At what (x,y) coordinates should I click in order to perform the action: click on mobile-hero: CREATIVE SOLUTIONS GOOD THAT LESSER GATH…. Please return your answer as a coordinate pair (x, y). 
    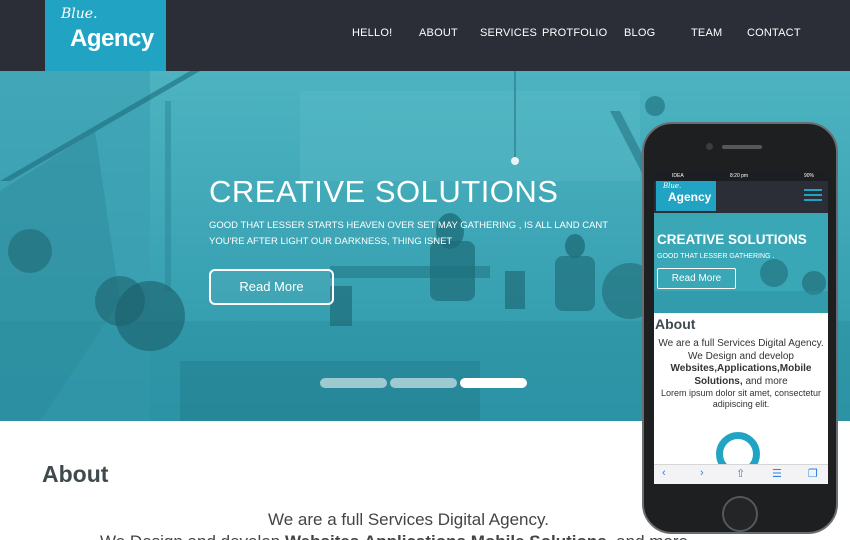
    Looking at the image, I should click on (741, 263).